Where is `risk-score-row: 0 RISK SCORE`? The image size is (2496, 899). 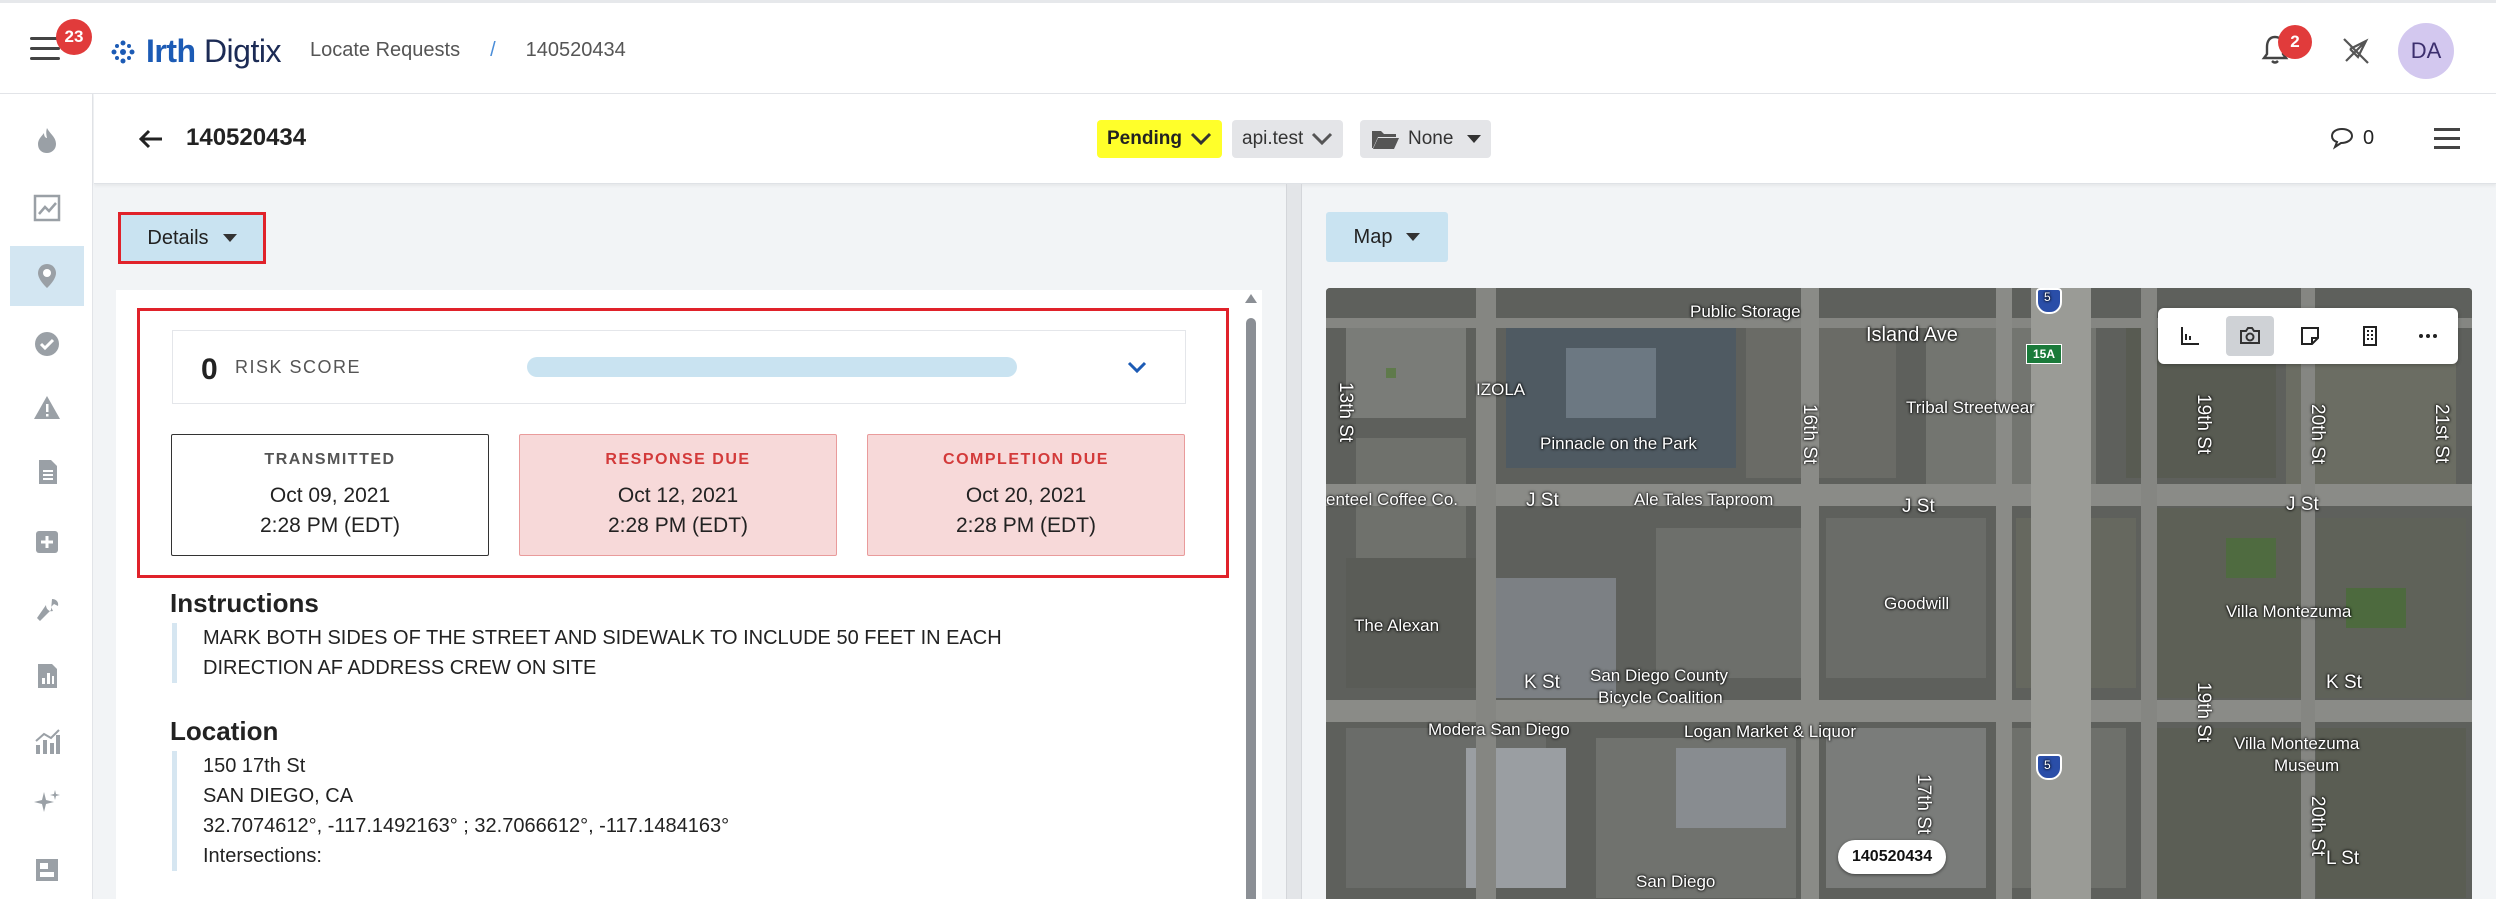
risk-score-row: 0 RISK SCORE is located at coordinates (679, 367).